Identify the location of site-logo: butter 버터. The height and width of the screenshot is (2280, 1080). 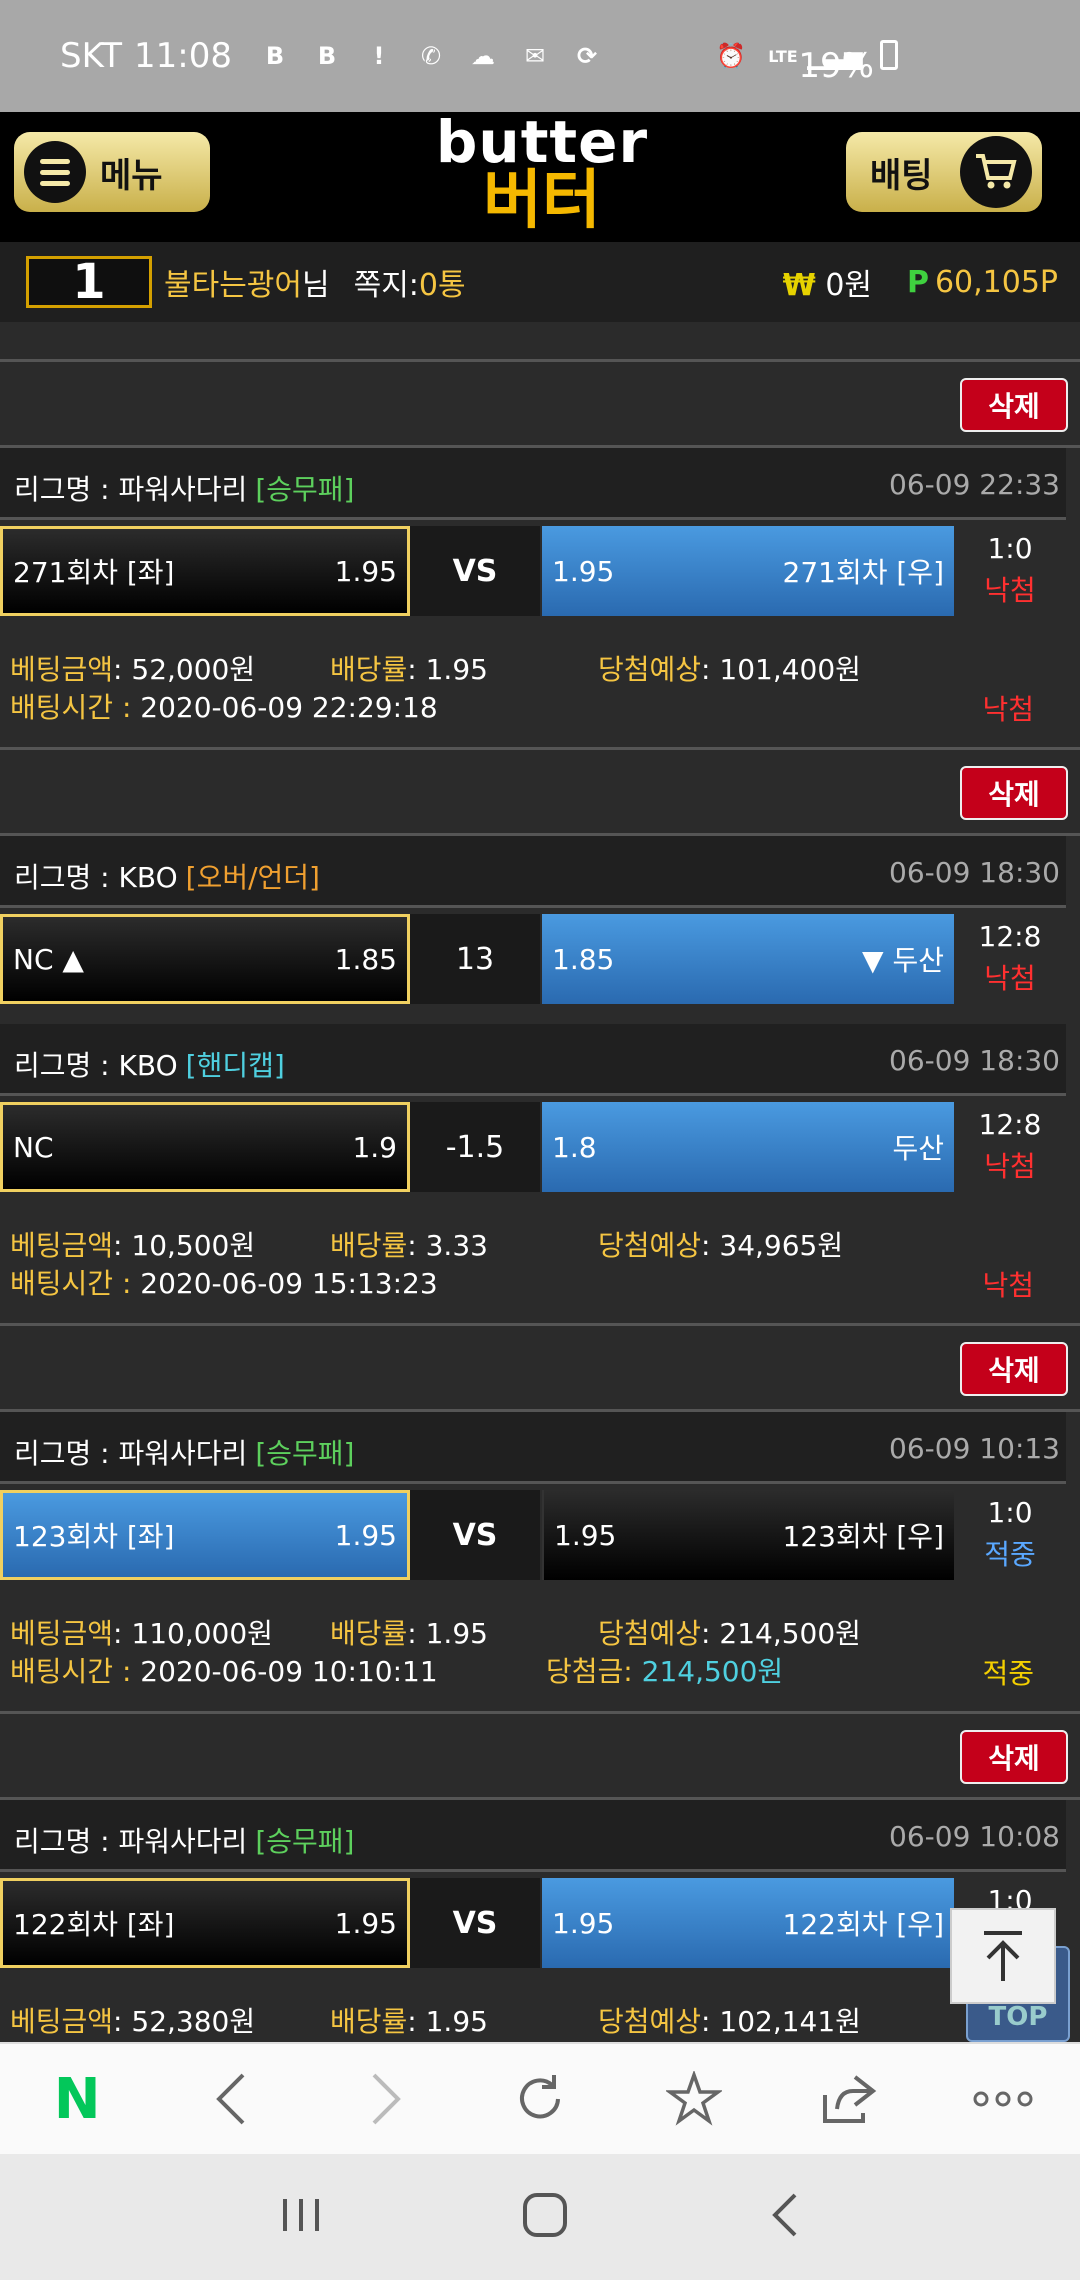
(542, 177).